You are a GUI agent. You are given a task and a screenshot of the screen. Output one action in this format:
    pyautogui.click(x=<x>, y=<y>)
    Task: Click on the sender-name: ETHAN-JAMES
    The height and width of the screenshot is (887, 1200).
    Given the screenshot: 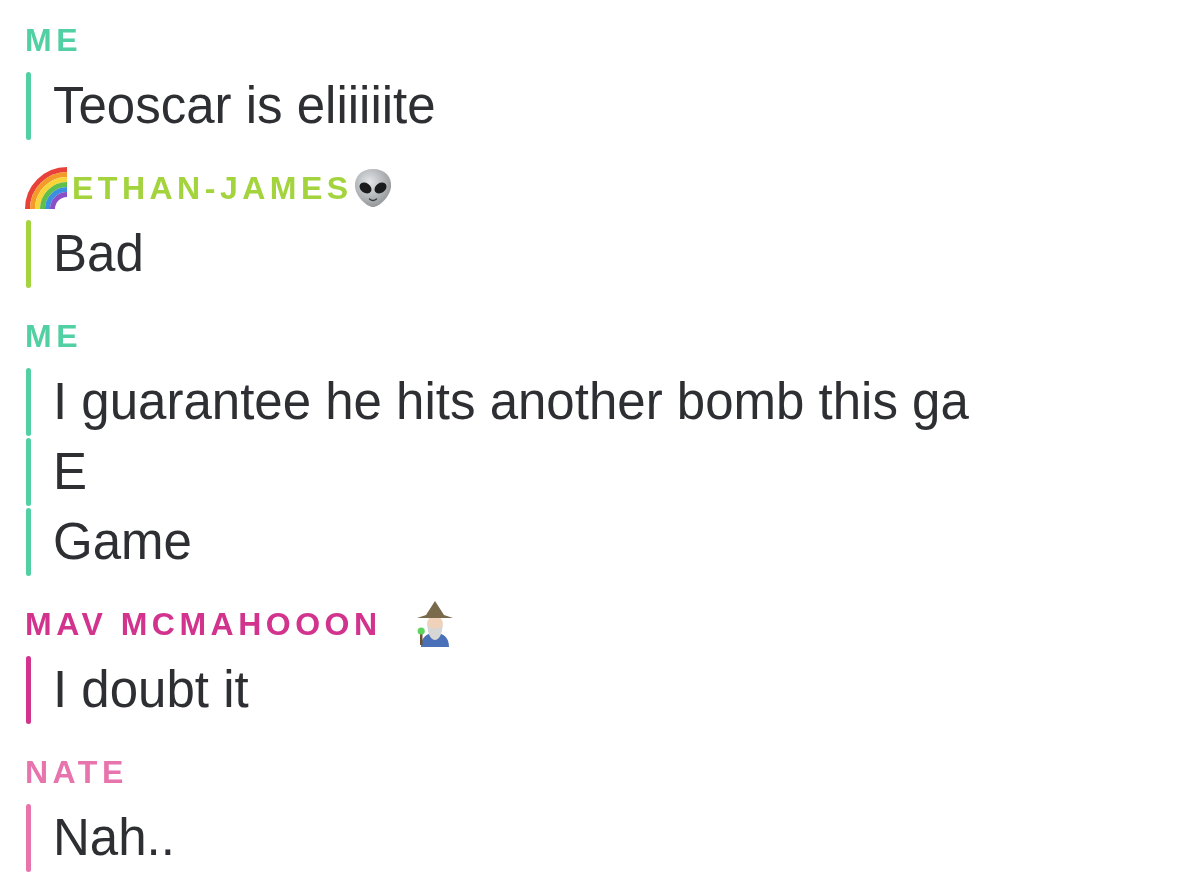 What is the action you would take?
    pyautogui.click(x=212, y=188)
    